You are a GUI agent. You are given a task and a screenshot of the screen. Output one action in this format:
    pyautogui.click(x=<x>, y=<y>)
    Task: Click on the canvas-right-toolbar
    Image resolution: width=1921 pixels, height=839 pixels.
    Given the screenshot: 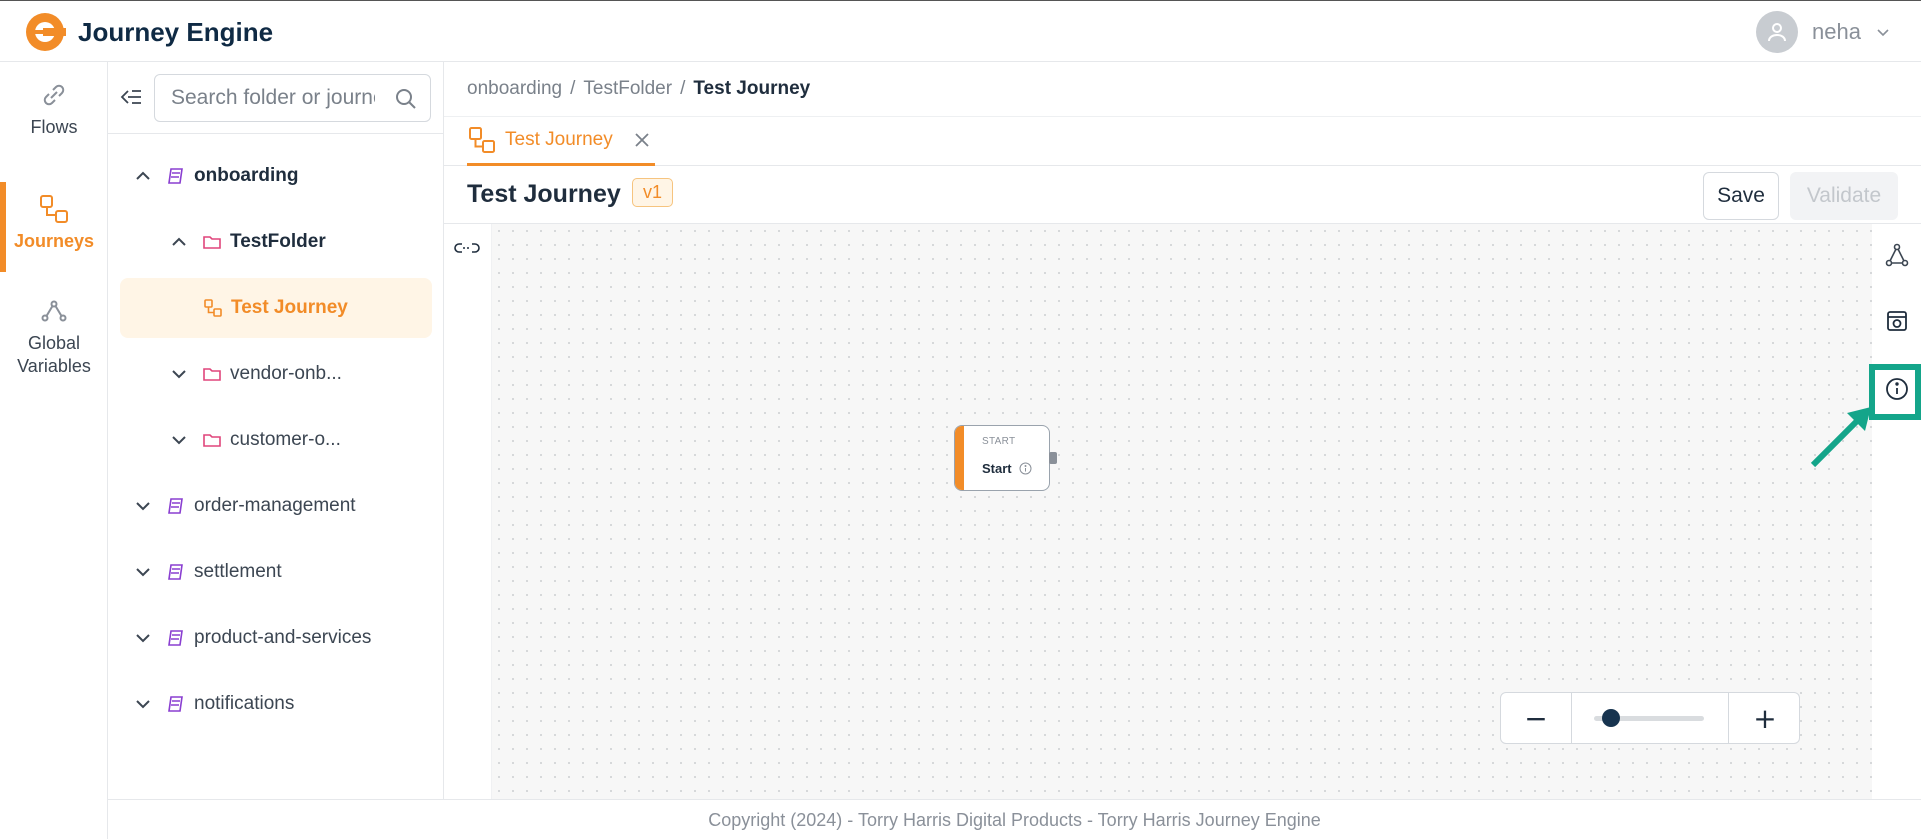 What is the action you would take?
    pyautogui.click(x=1896, y=511)
    